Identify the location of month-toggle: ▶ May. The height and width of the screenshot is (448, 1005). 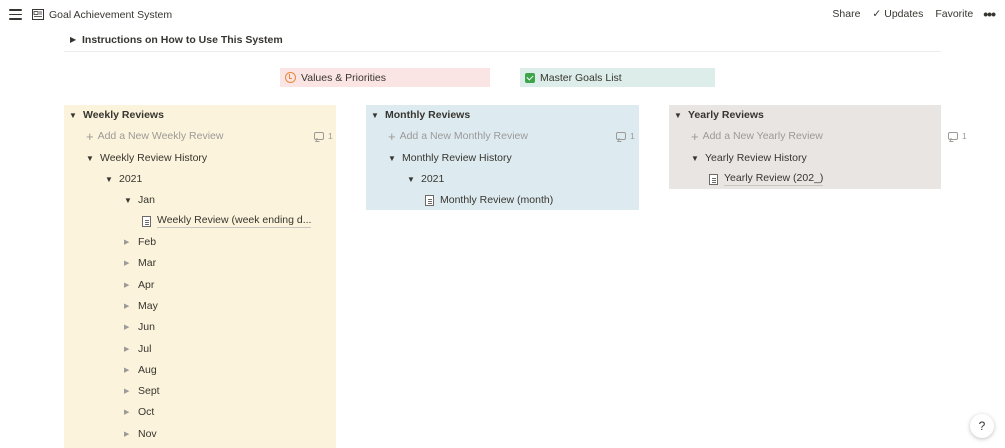
(141, 306).